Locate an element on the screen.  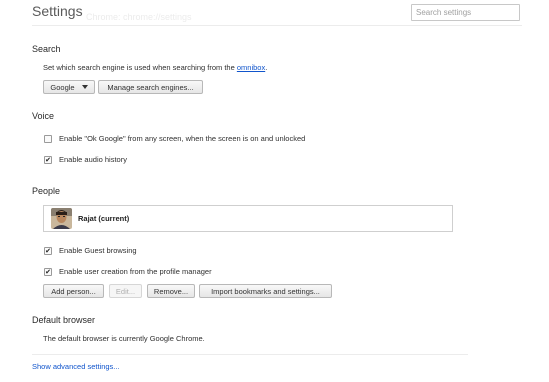
guest-browsing-checkbox: ✔ is located at coordinates (48, 251).